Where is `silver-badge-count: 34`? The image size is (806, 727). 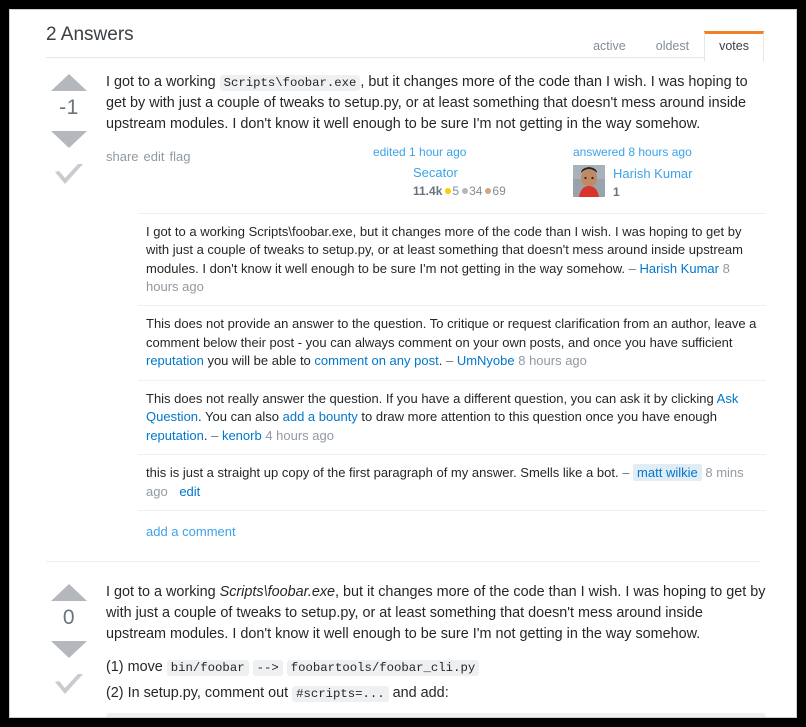 silver-badge-count: 34 is located at coordinates (476, 190).